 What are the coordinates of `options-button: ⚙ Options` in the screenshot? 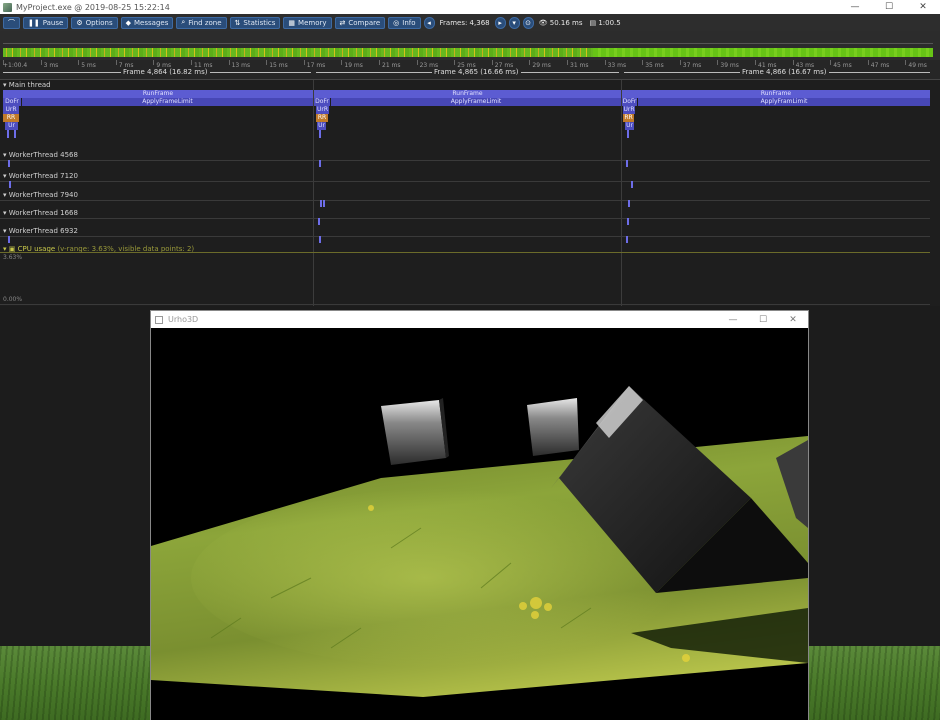 It's located at (94, 22).